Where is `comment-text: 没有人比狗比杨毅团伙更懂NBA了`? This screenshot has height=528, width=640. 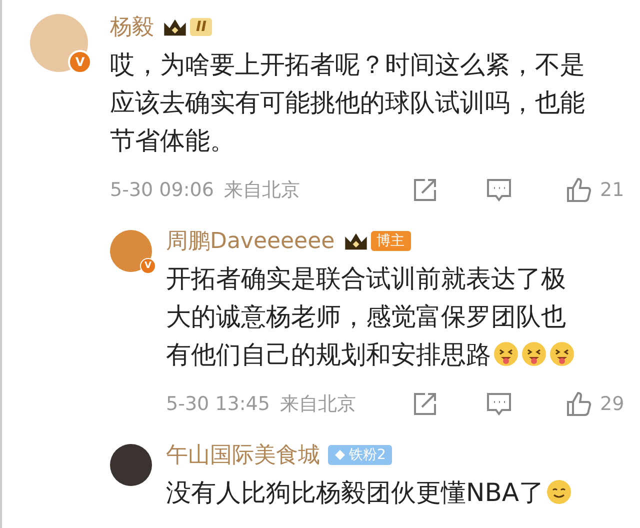 comment-text: 没有人比狗比杨毅团伙更懂NBA了 is located at coordinates (376, 493).